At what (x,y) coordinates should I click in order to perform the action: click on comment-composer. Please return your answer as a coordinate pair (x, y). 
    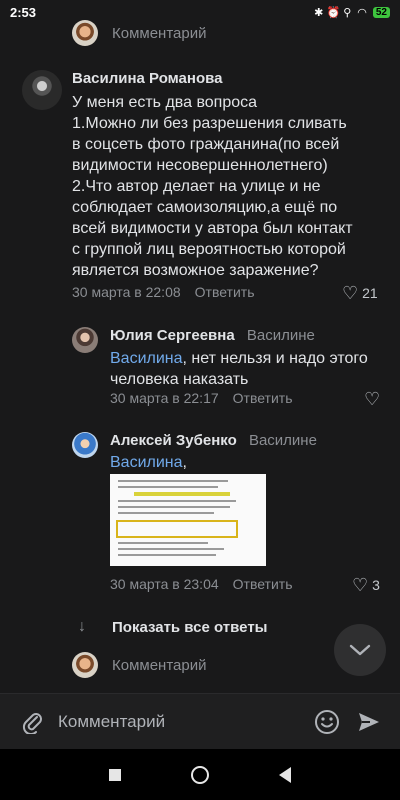
    Looking at the image, I should click on (200, 721).